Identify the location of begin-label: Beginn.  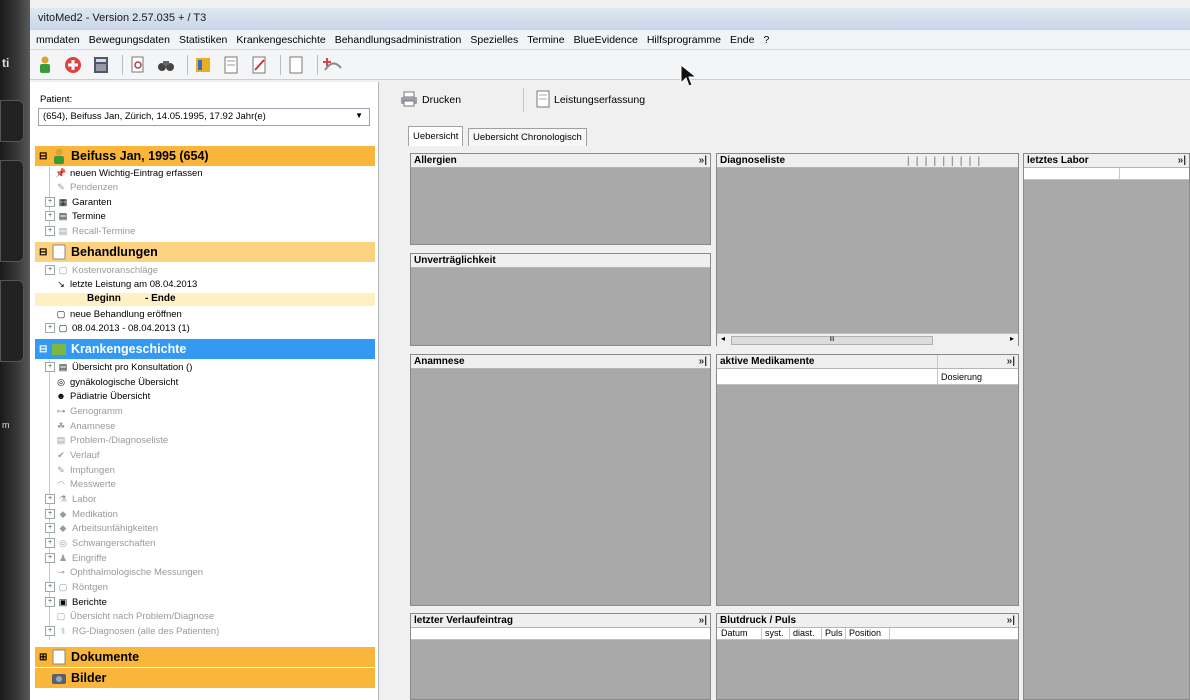
(104, 298).